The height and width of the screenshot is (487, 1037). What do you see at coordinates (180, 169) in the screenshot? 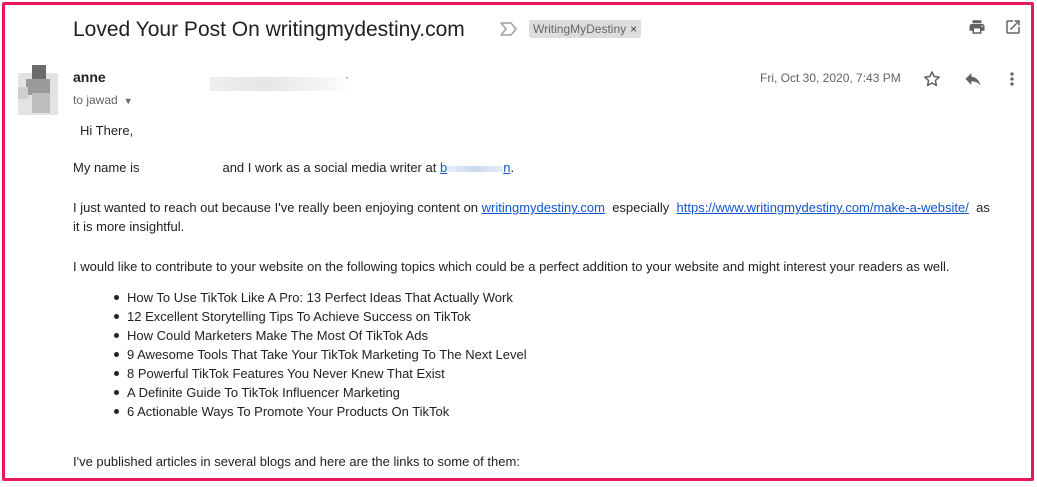
I see `name-redacted` at bounding box center [180, 169].